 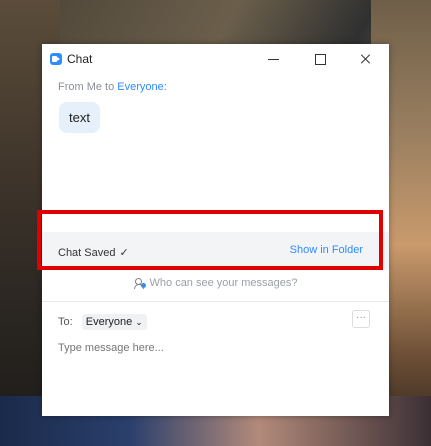 I want to click on checkmark-icon: ✓, so click(x=124, y=253).